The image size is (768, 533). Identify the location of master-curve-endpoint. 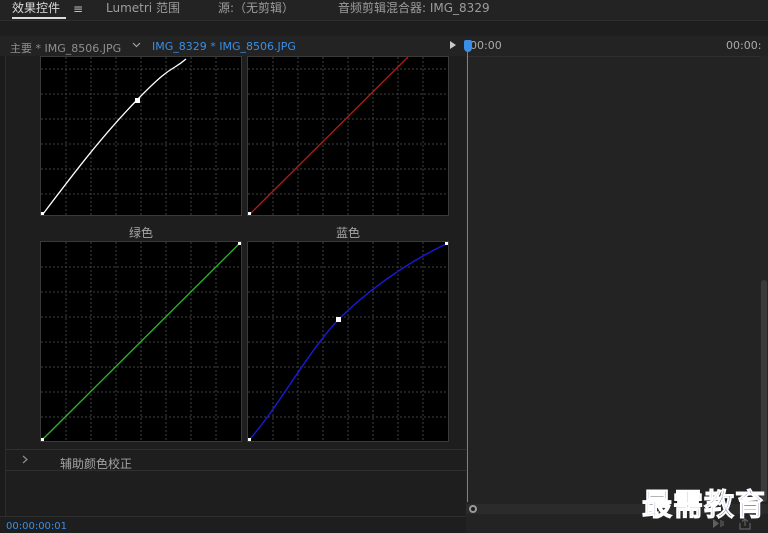
(42, 213).